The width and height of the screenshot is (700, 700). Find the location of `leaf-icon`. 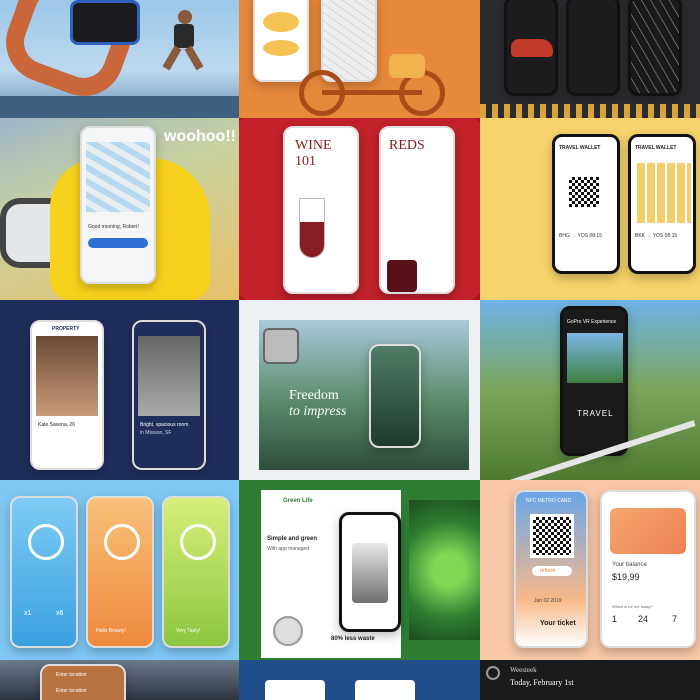

leaf-icon is located at coordinates (198, 542).